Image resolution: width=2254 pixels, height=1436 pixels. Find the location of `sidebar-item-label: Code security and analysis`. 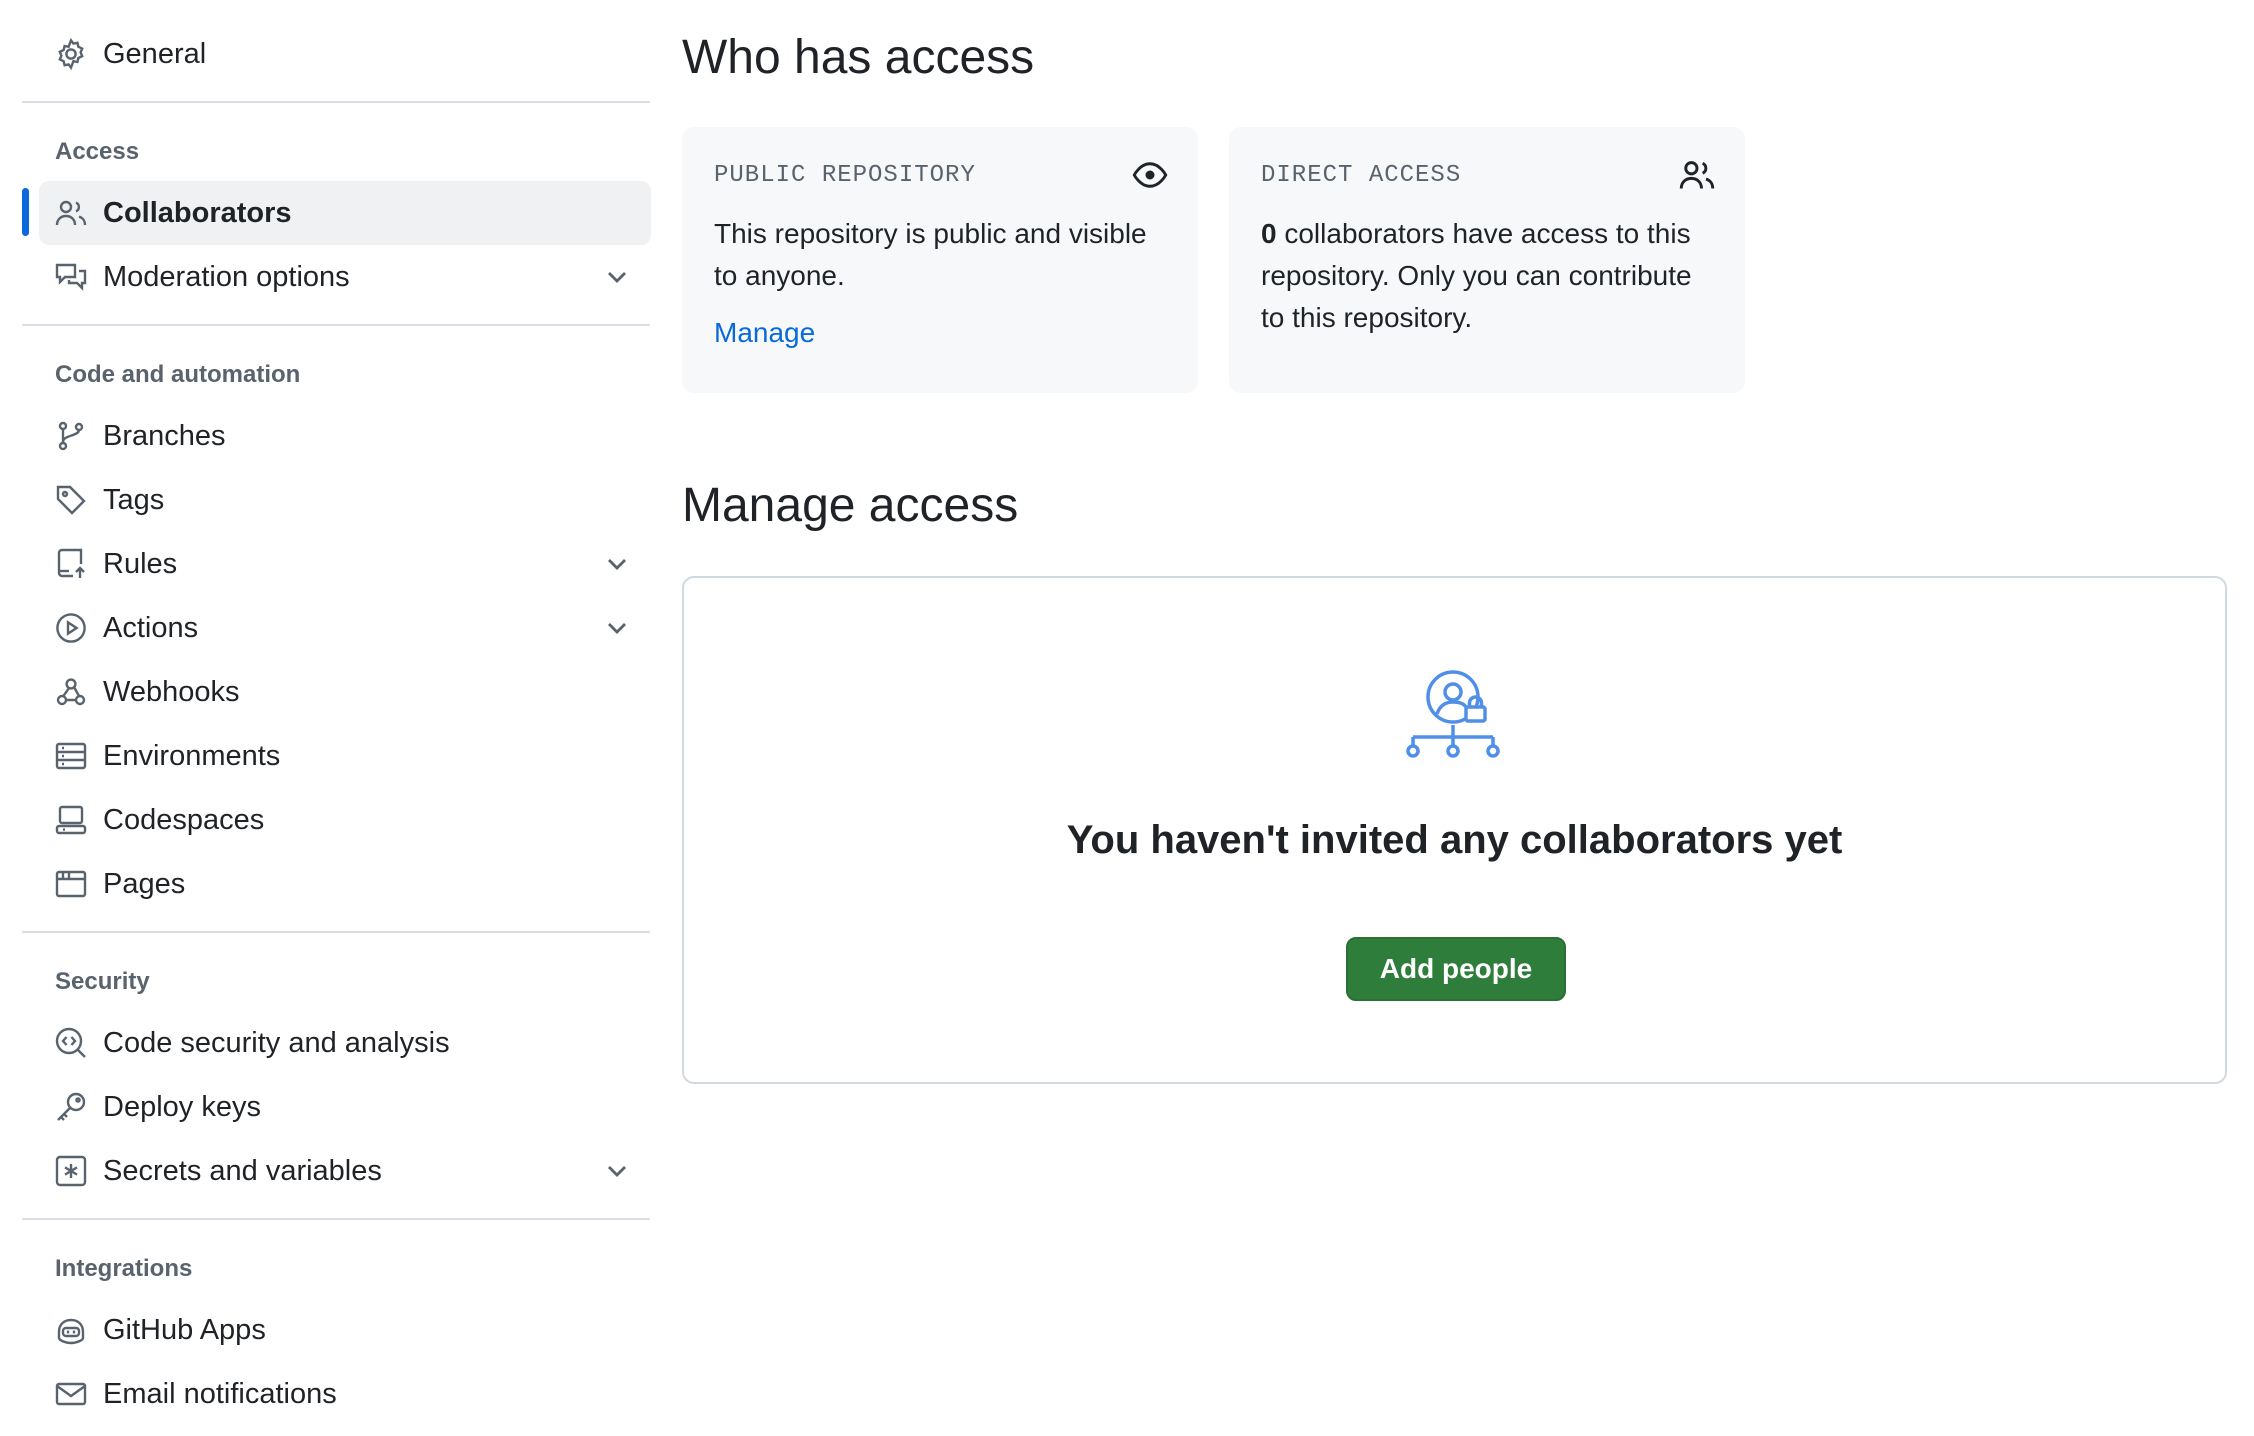

sidebar-item-label: Code security and analysis is located at coordinates (276, 1042).